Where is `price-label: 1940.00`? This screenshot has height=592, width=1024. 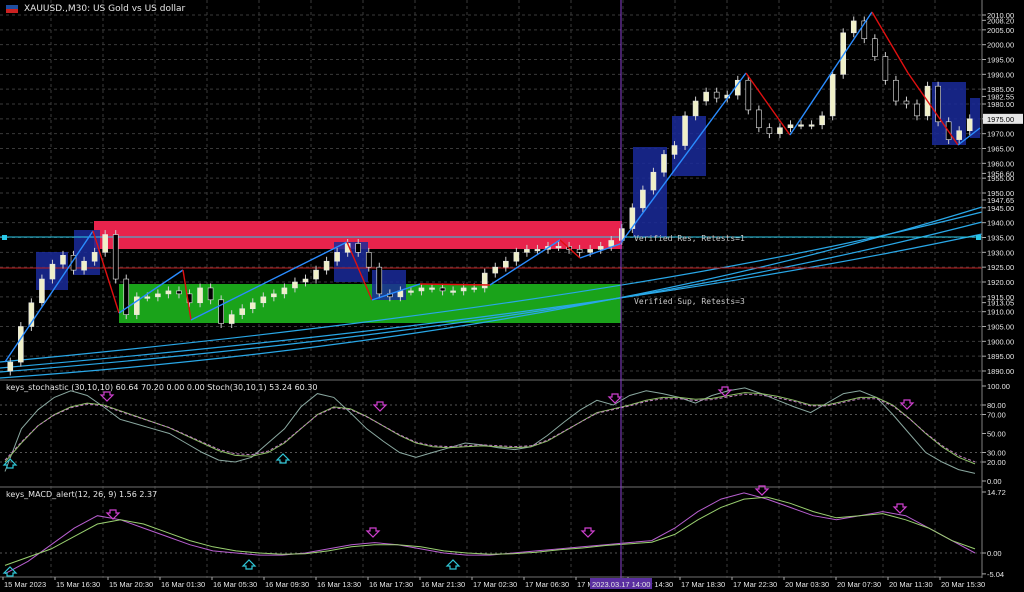 price-label: 1940.00 is located at coordinates (1000, 223).